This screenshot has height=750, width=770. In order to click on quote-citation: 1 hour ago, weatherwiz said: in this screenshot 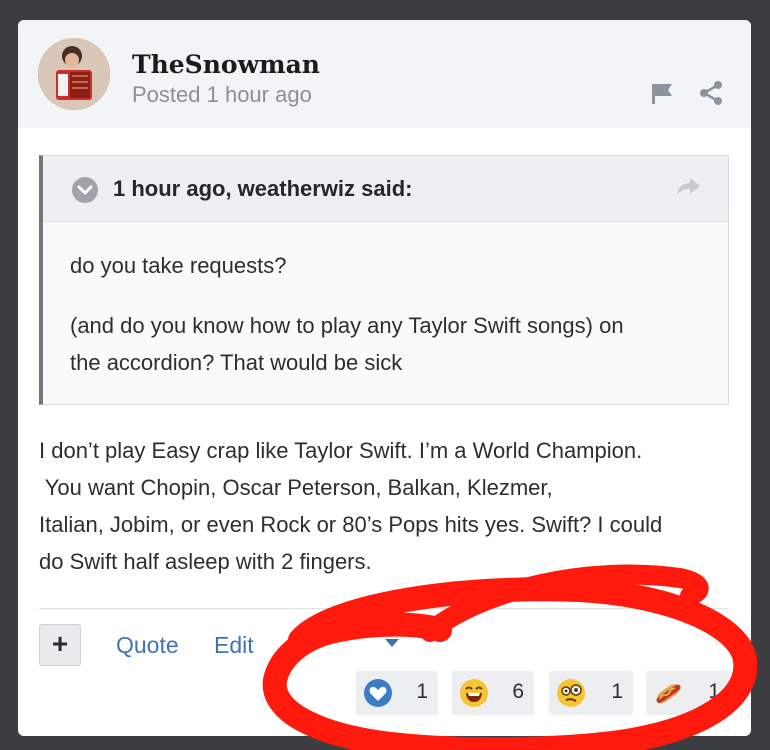, I will do `click(263, 189)`.